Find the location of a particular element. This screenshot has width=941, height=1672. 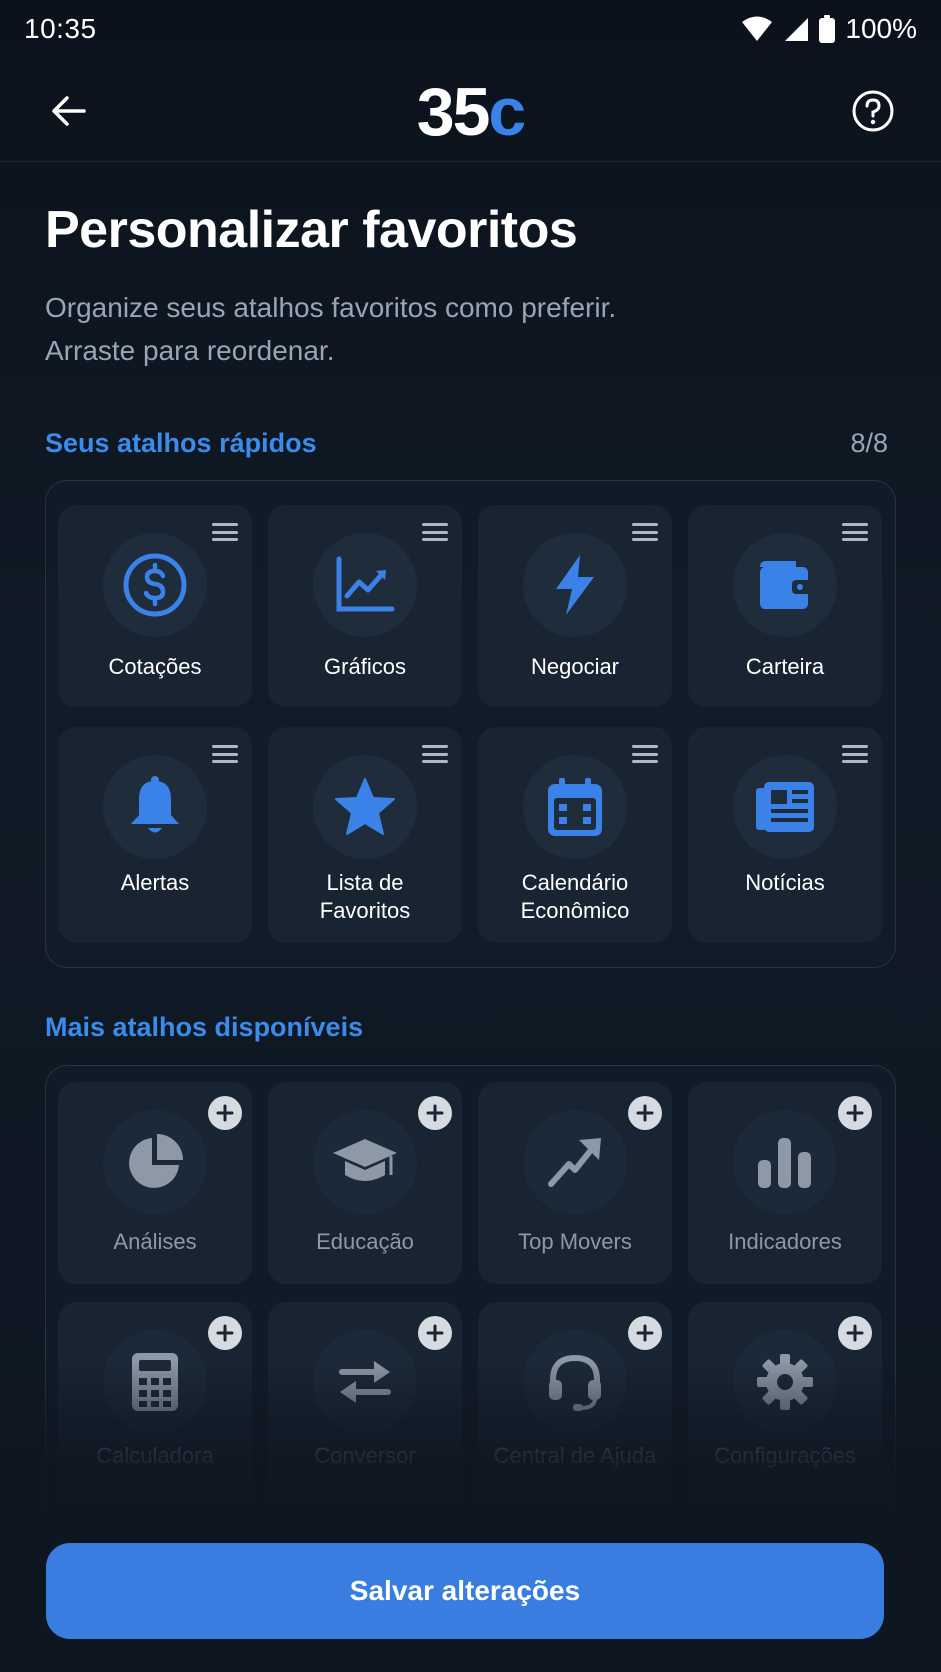

more-tile-label: Calculadora is located at coordinates (155, 1455).